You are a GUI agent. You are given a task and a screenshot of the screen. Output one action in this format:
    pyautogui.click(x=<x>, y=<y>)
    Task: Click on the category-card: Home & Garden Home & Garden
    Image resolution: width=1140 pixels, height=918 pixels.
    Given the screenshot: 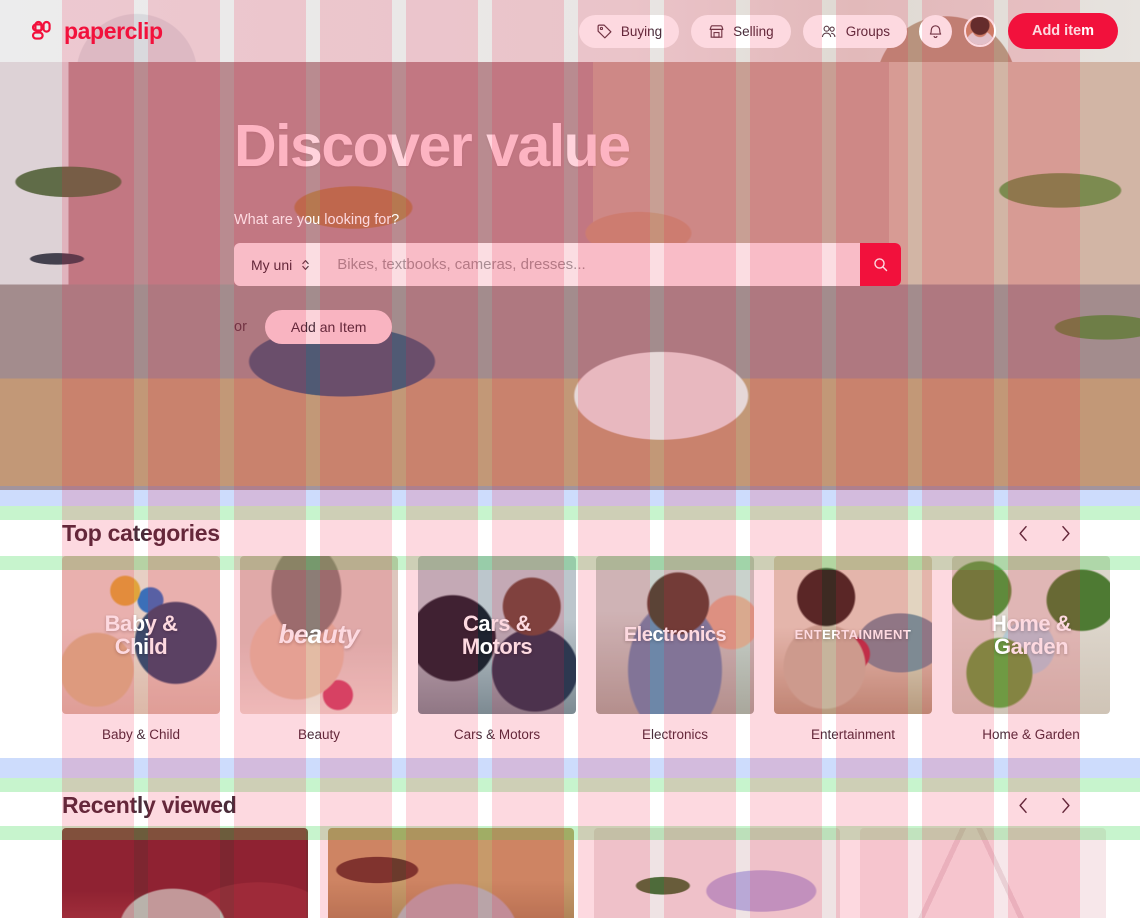 What is the action you would take?
    pyautogui.click(x=1031, y=649)
    